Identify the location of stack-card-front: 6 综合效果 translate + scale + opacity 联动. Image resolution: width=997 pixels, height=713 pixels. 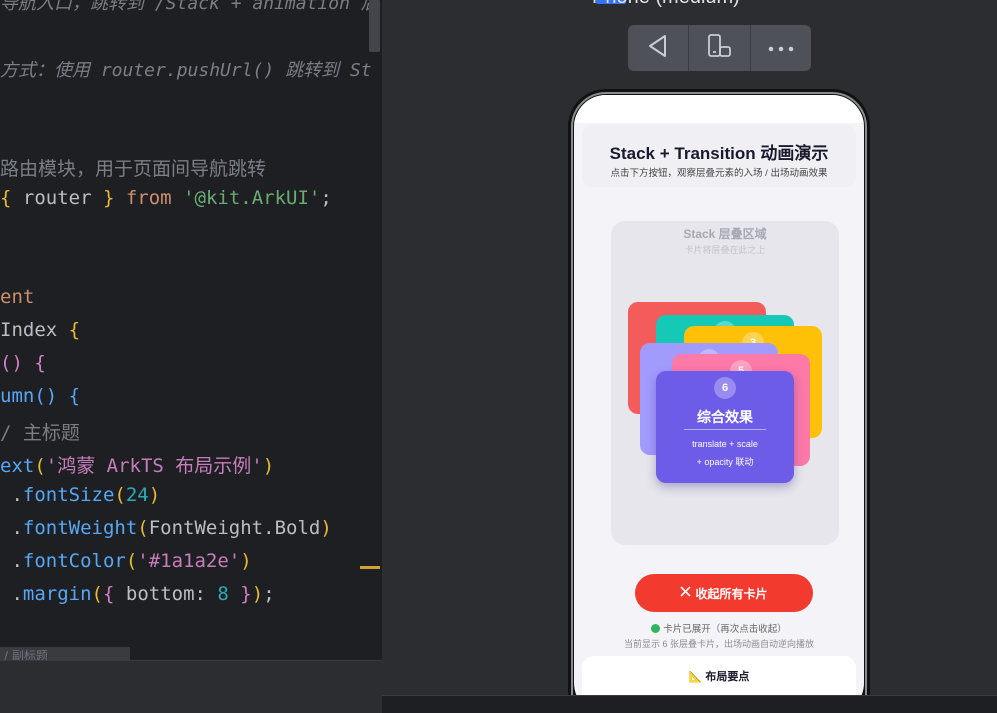
(725, 427).